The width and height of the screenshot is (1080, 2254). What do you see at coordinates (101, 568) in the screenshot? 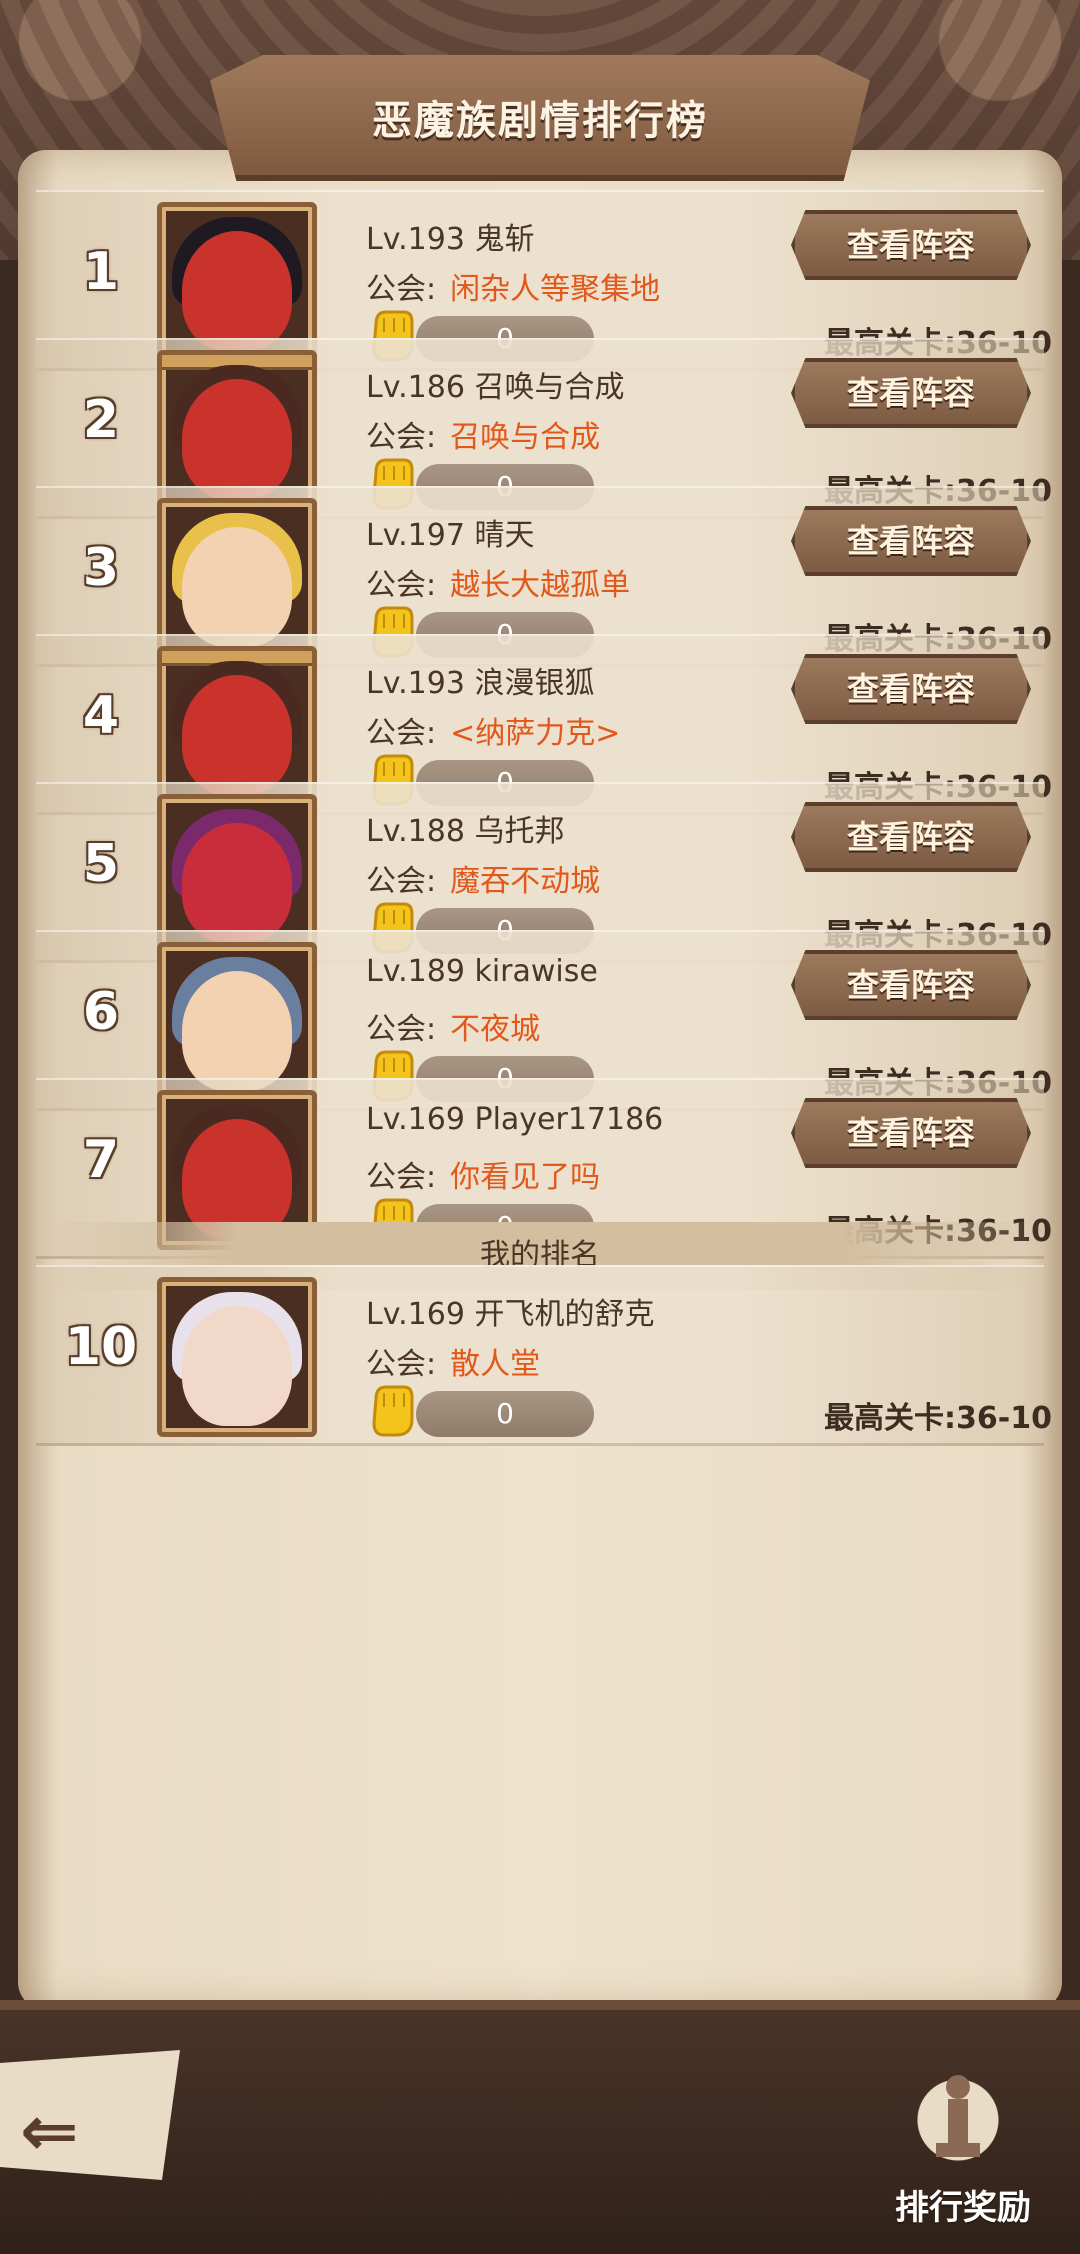
I see `rank-number: 3` at bounding box center [101, 568].